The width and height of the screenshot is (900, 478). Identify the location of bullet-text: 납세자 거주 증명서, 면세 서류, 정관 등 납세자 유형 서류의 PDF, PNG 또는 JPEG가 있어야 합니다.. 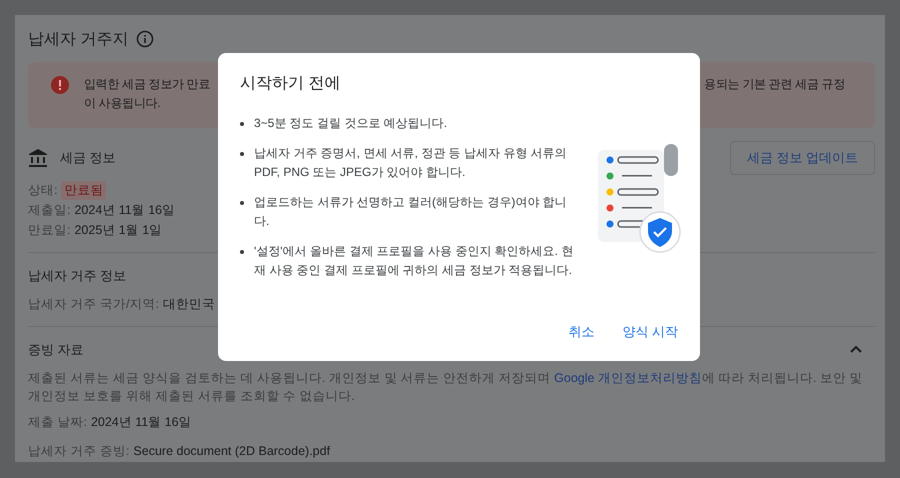
(411, 163).